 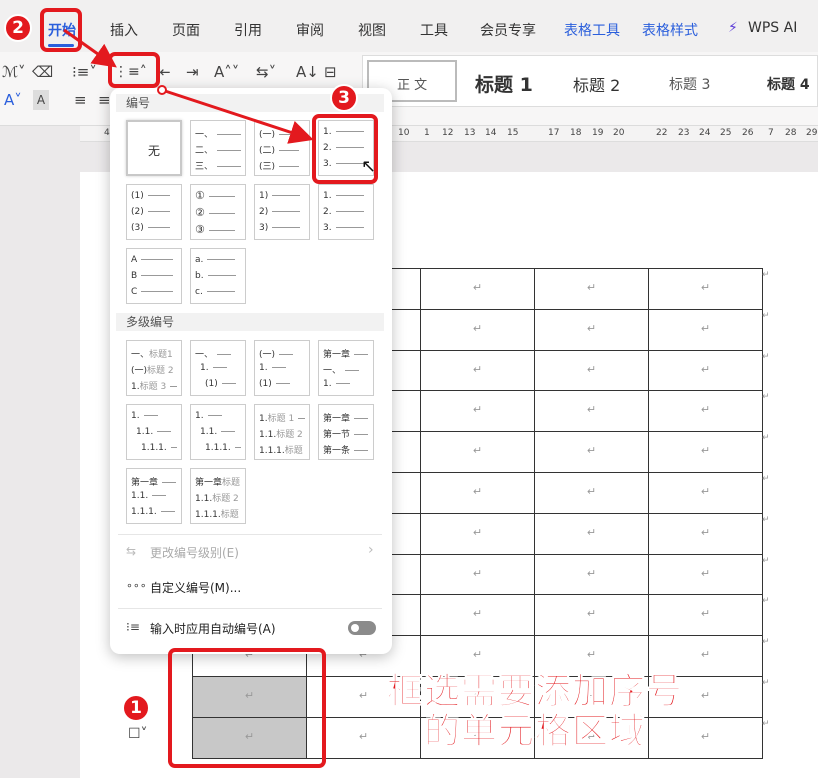 I want to click on step-badge-1: 1, so click(x=136, y=708).